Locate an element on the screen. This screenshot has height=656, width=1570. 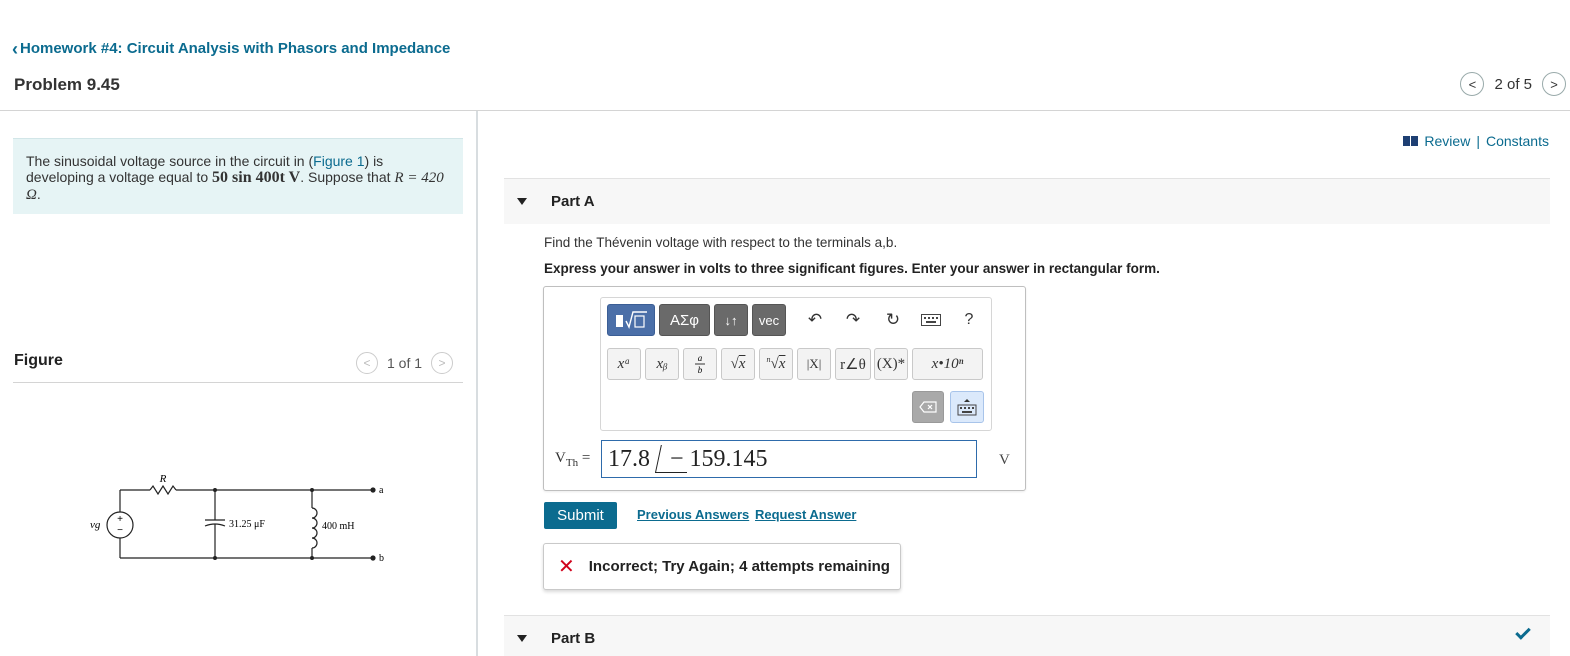
previous-figure-button: < is located at coordinates (367, 363).